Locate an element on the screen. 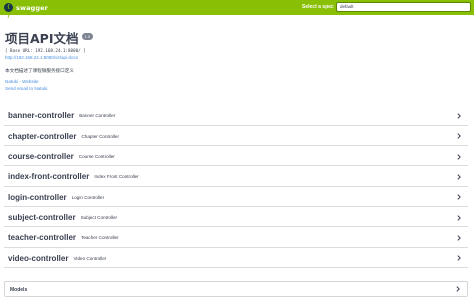 This screenshot has height=301, width=474. controller-description: Index Front Controller is located at coordinates (116, 177).